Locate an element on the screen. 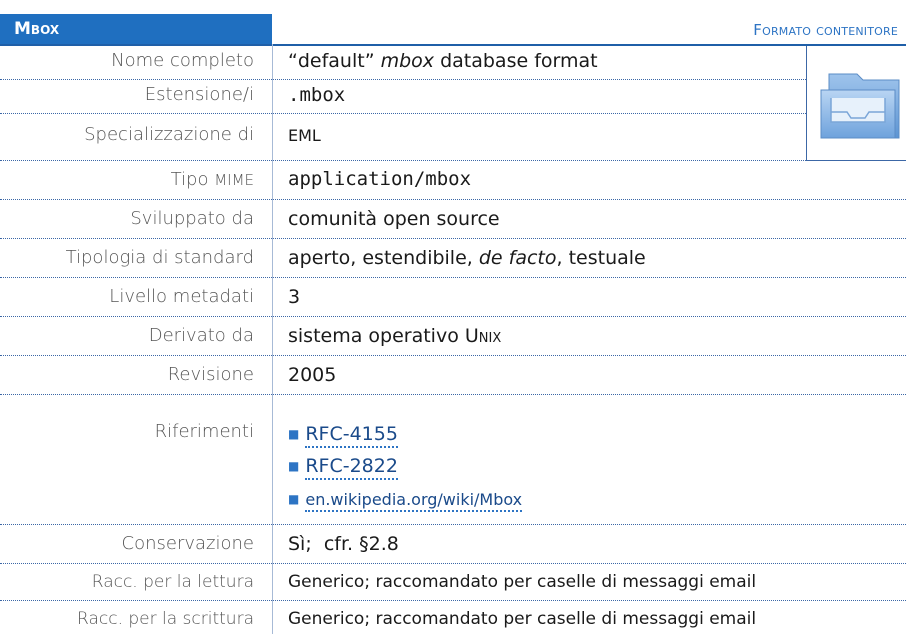 The height and width of the screenshot is (634, 906). row-derivato-da: Derivato da sistema operativo Unix is located at coordinates (453, 336).